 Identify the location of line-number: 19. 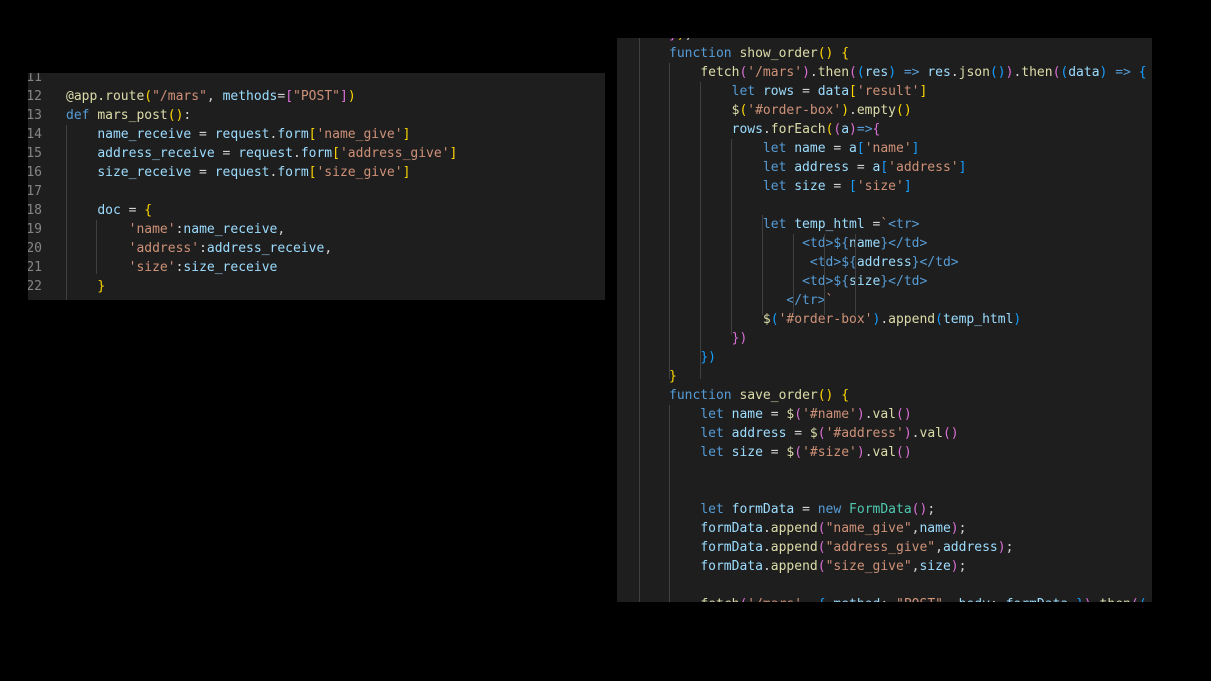
(35, 229).